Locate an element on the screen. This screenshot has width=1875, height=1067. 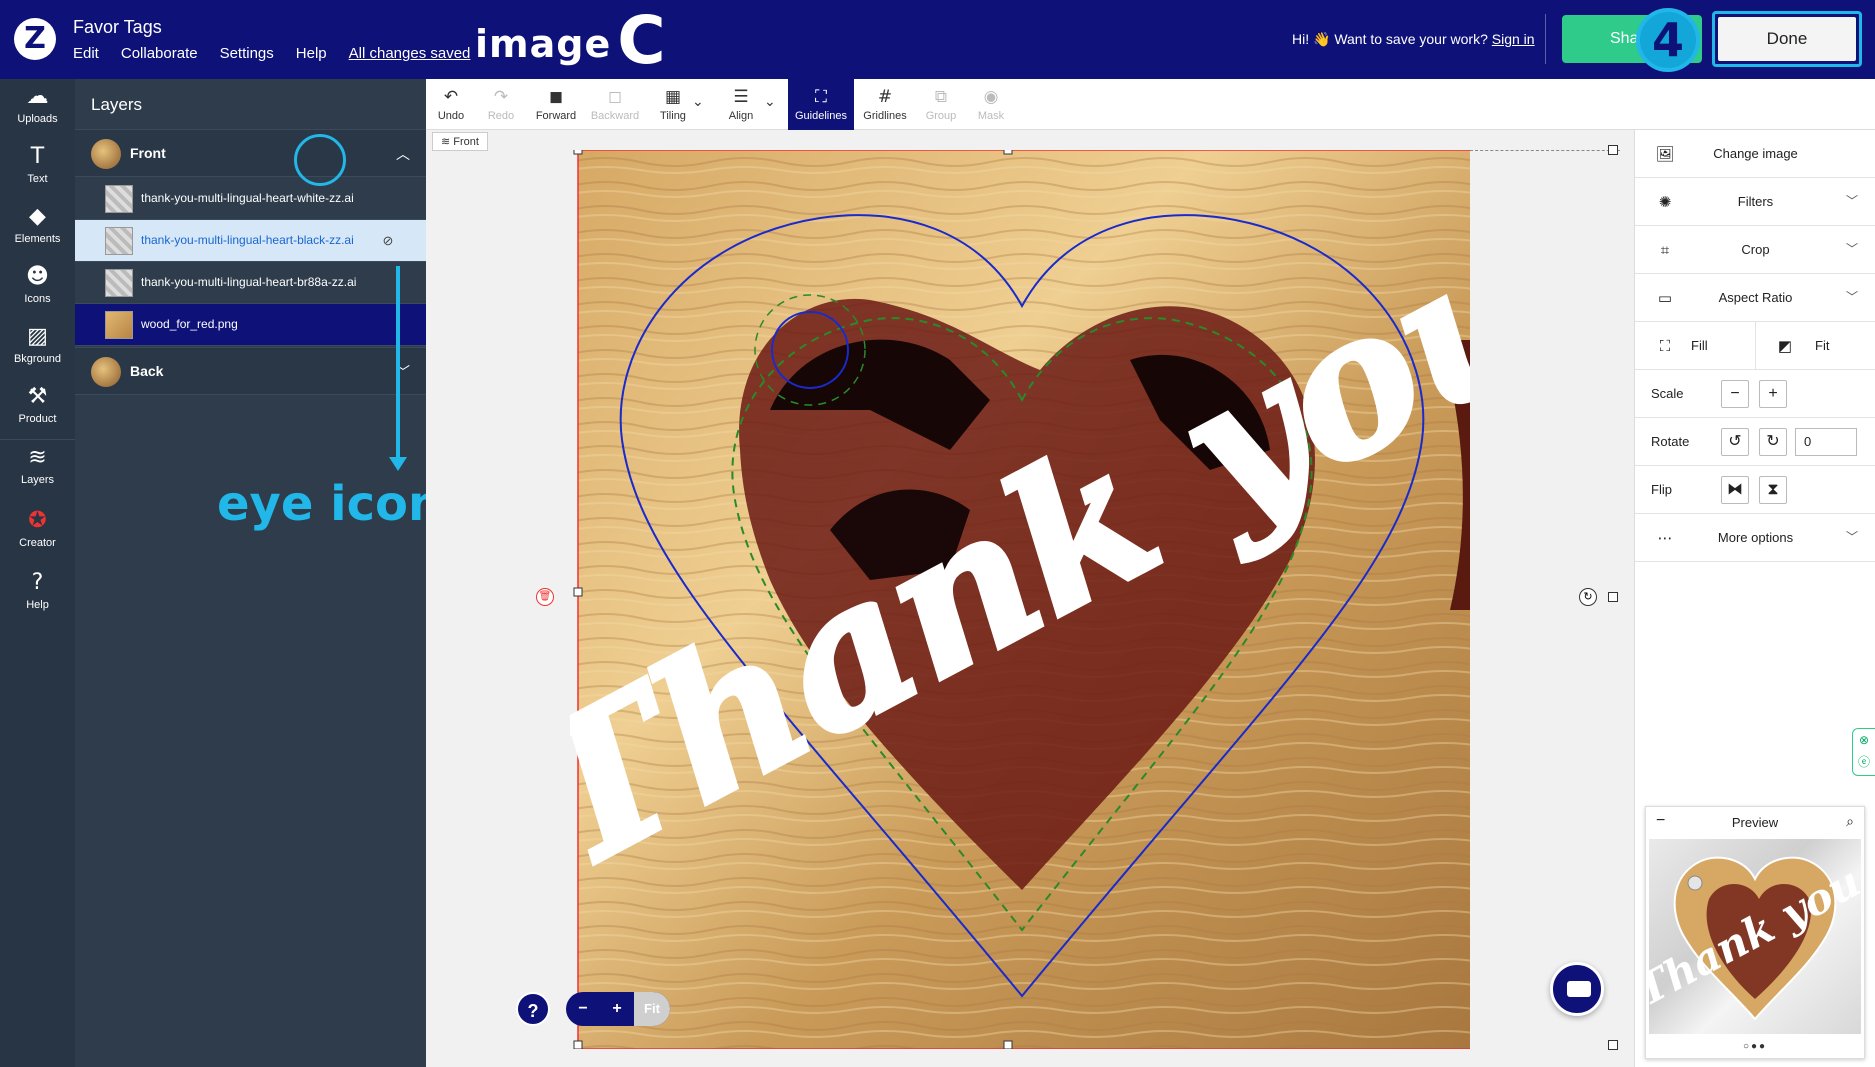
save-status: All changes saved is located at coordinates (410, 53).